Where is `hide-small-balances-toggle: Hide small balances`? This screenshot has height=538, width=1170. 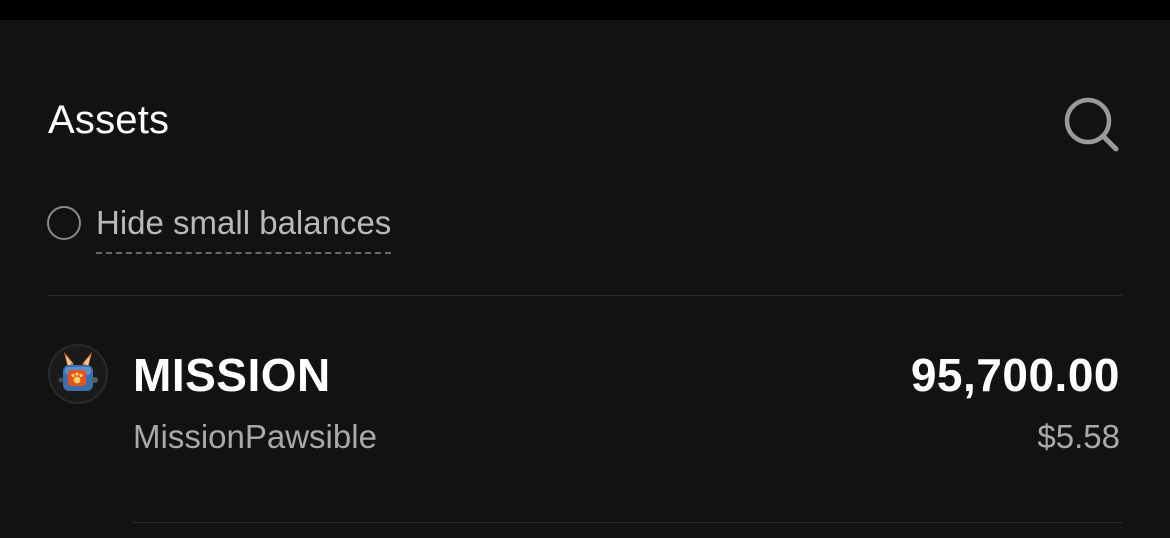
hide-small-balances-toggle: Hide small balances is located at coordinates (219, 230).